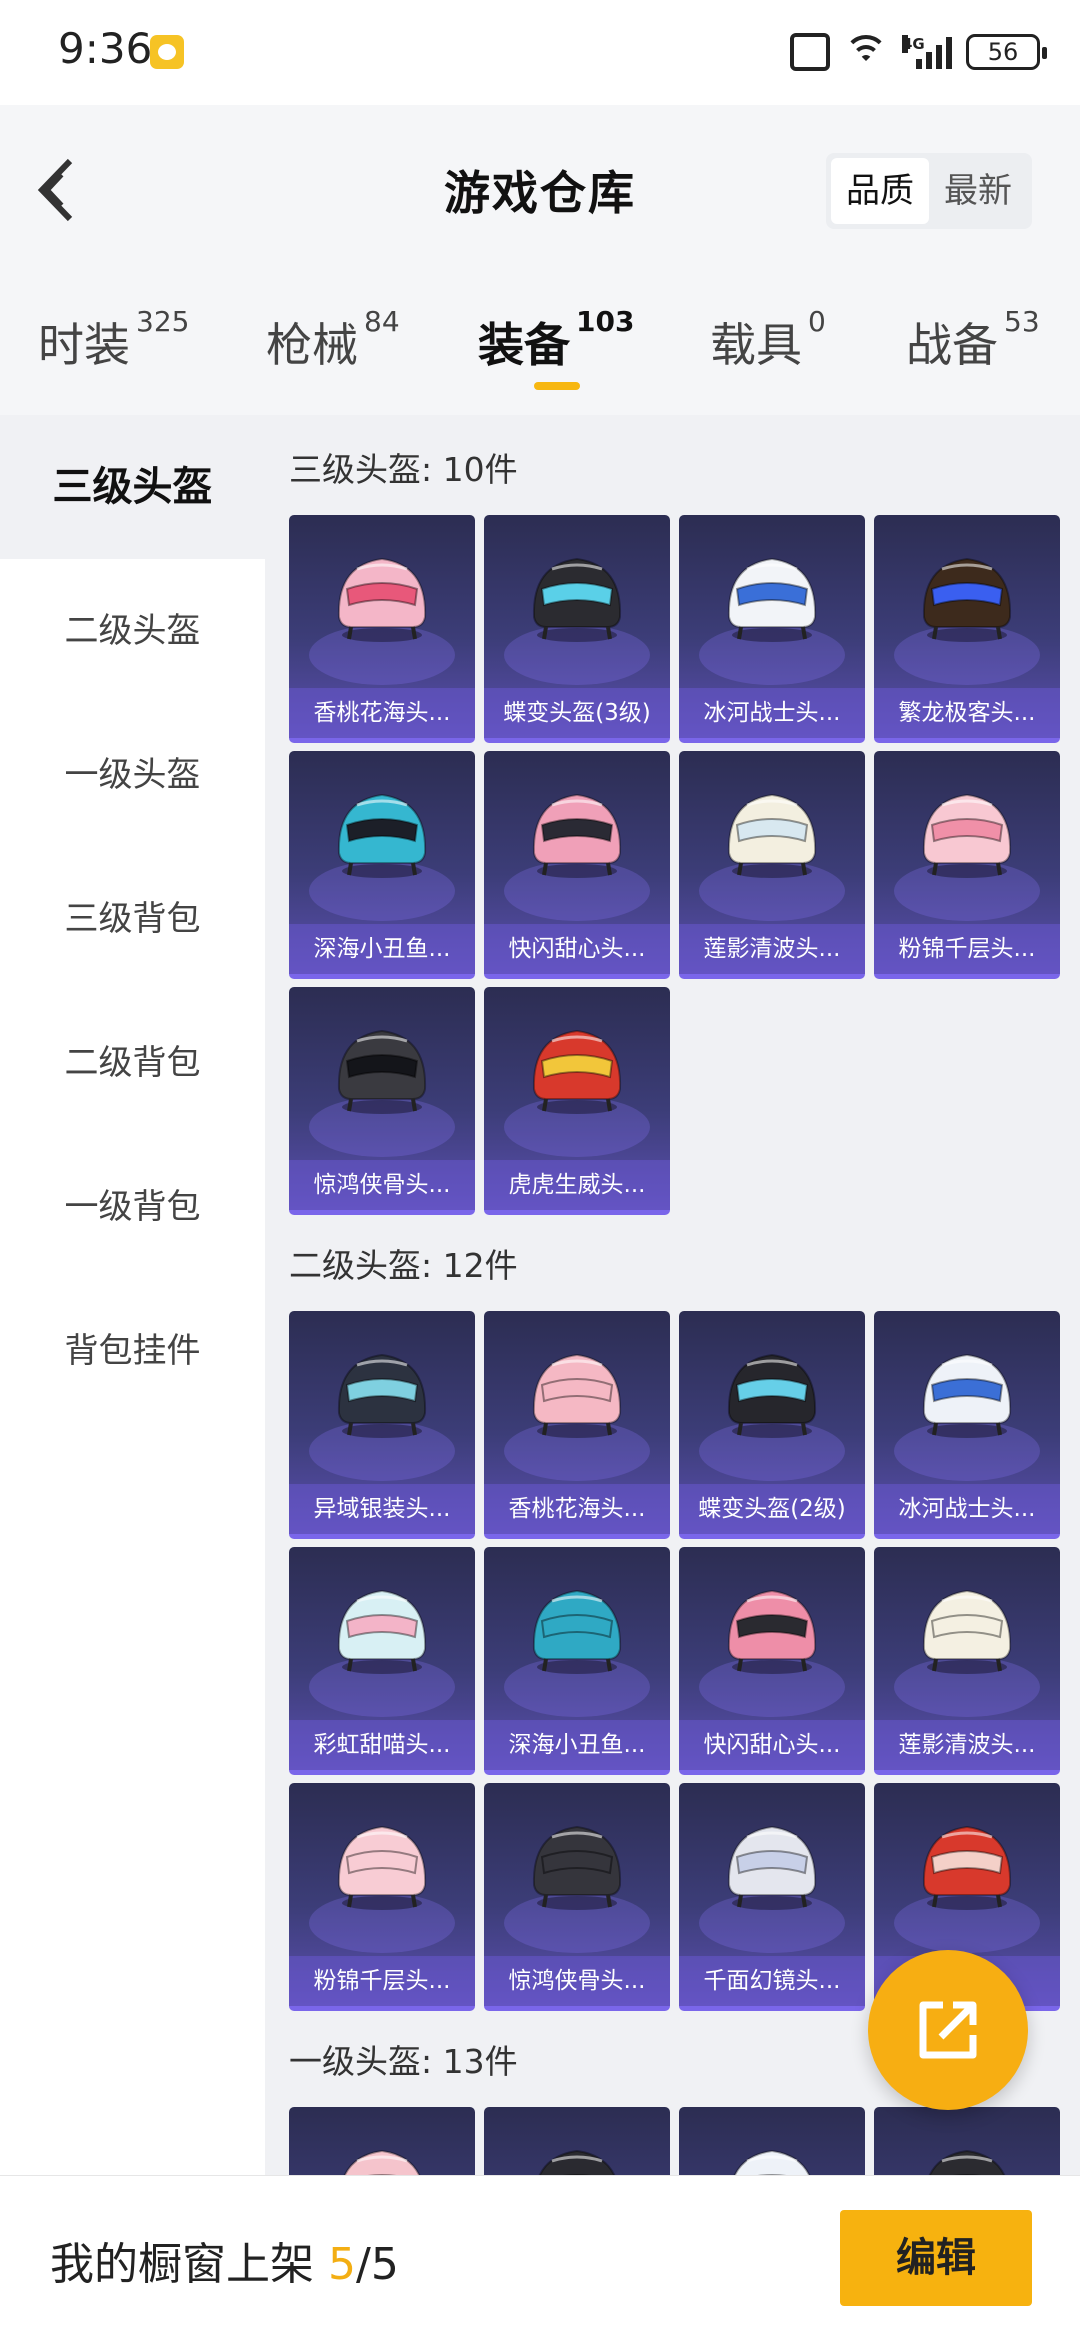 The image size is (1080, 2340). Describe the element at coordinates (1006, 52) in the screenshot. I see `battery-icon: 56` at that location.